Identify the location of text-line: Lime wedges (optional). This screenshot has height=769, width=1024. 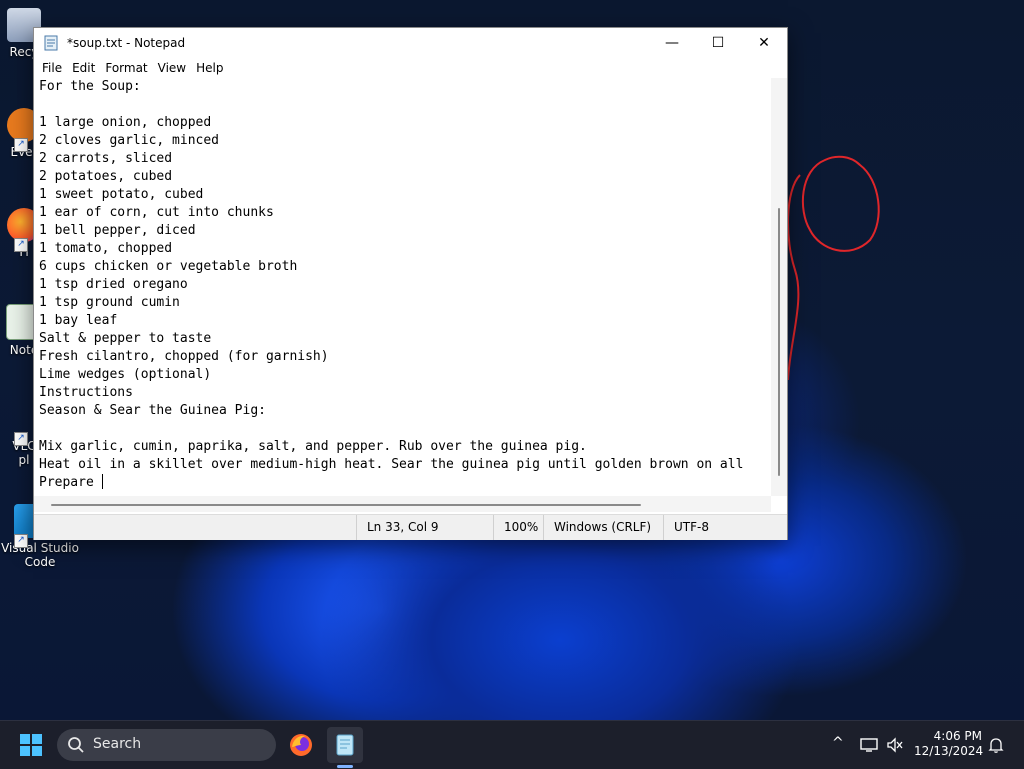
(125, 374).